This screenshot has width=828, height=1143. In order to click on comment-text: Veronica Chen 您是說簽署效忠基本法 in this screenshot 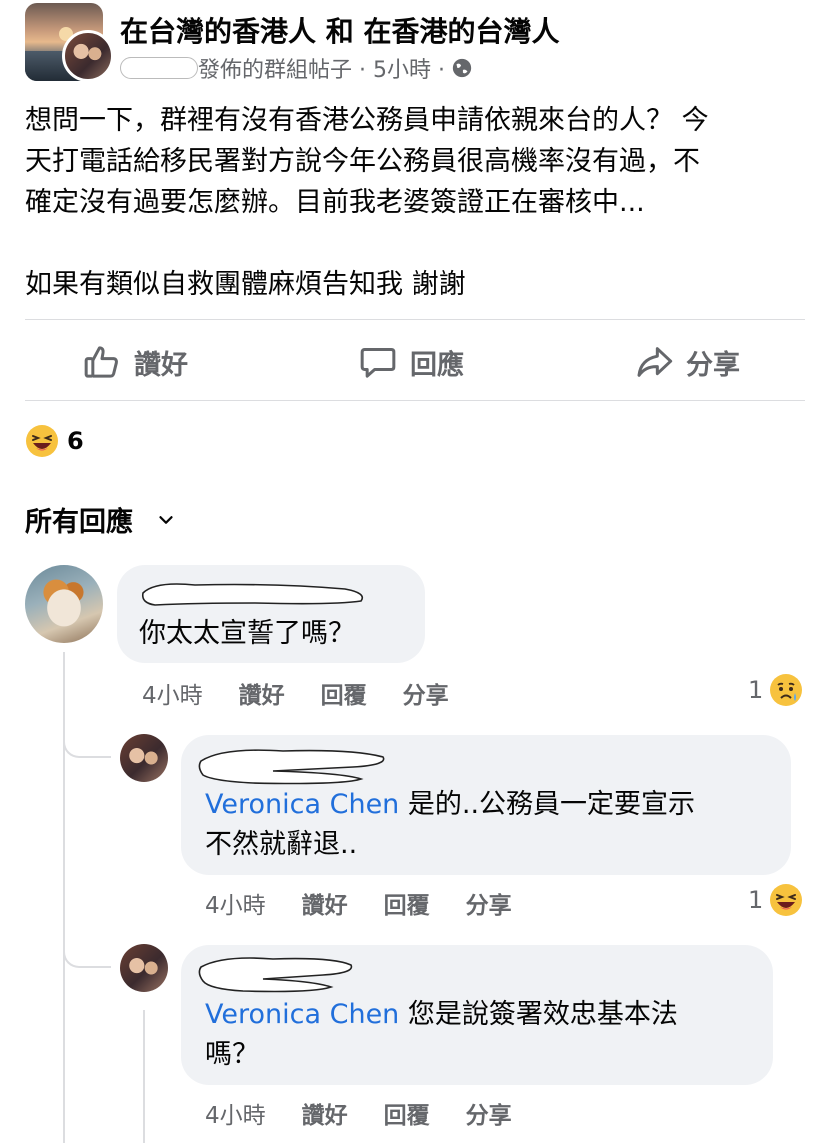, I will do `click(441, 1015)`.